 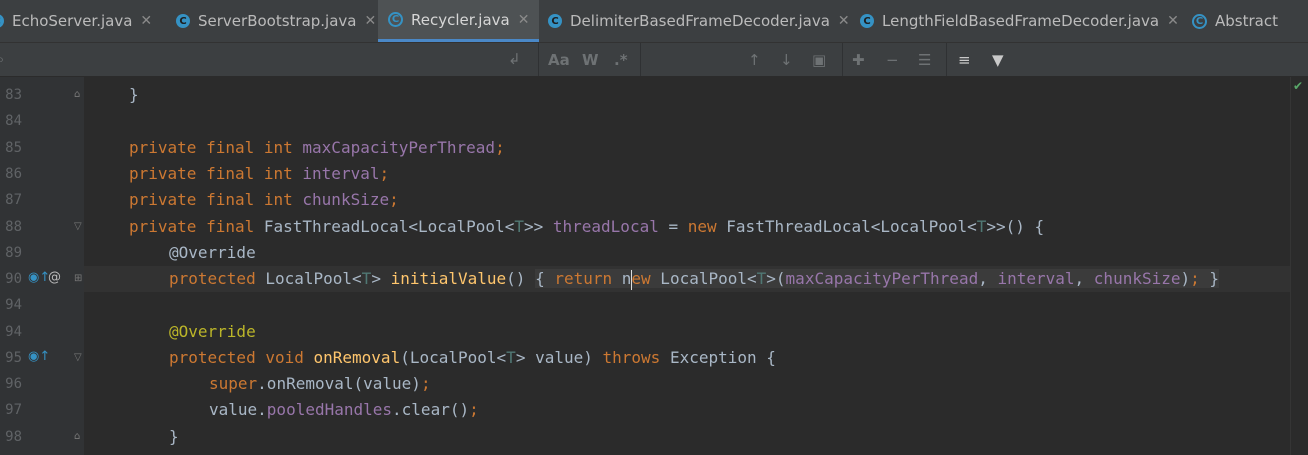 What do you see at coordinates (654, 174) in the screenshot?
I see `code-line: 86 private final int interval;` at bounding box center [654, 174].